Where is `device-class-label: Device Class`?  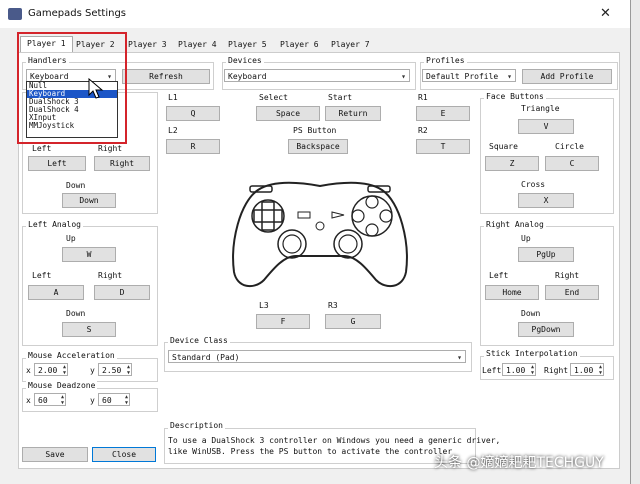
device-class-label: Device Class is located at coordinates (199, 340).